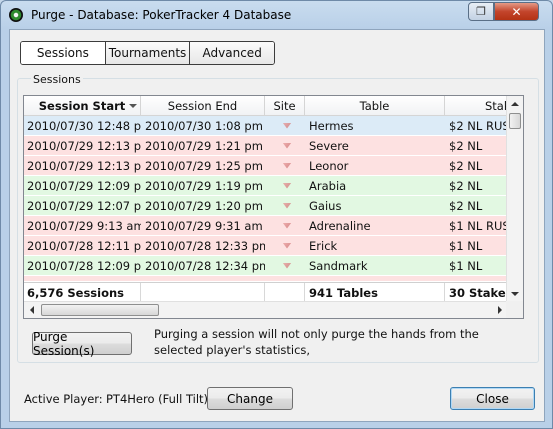 This screenshot has height=429, width=553. What do you see at coordinates (250, 398) in the screenshot?
I see `change-player-button: Change` at bounding box center [250, 398].